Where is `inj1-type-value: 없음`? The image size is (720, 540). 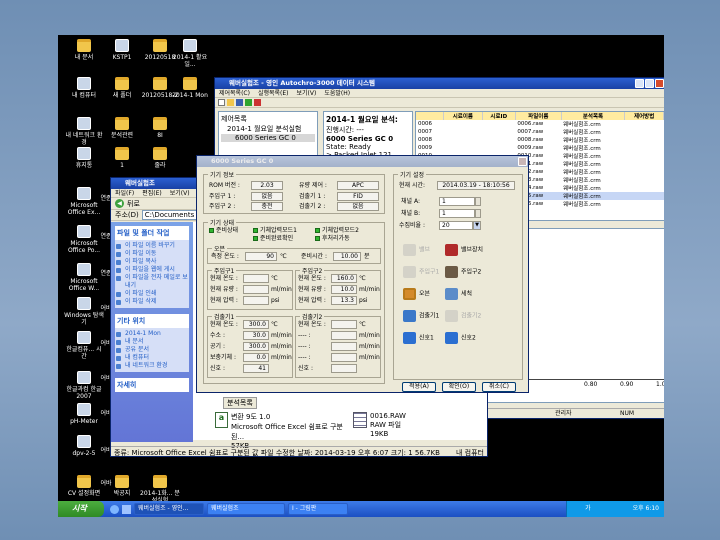 inj1-type-value: 없음 is located at coordinates (267, 196).